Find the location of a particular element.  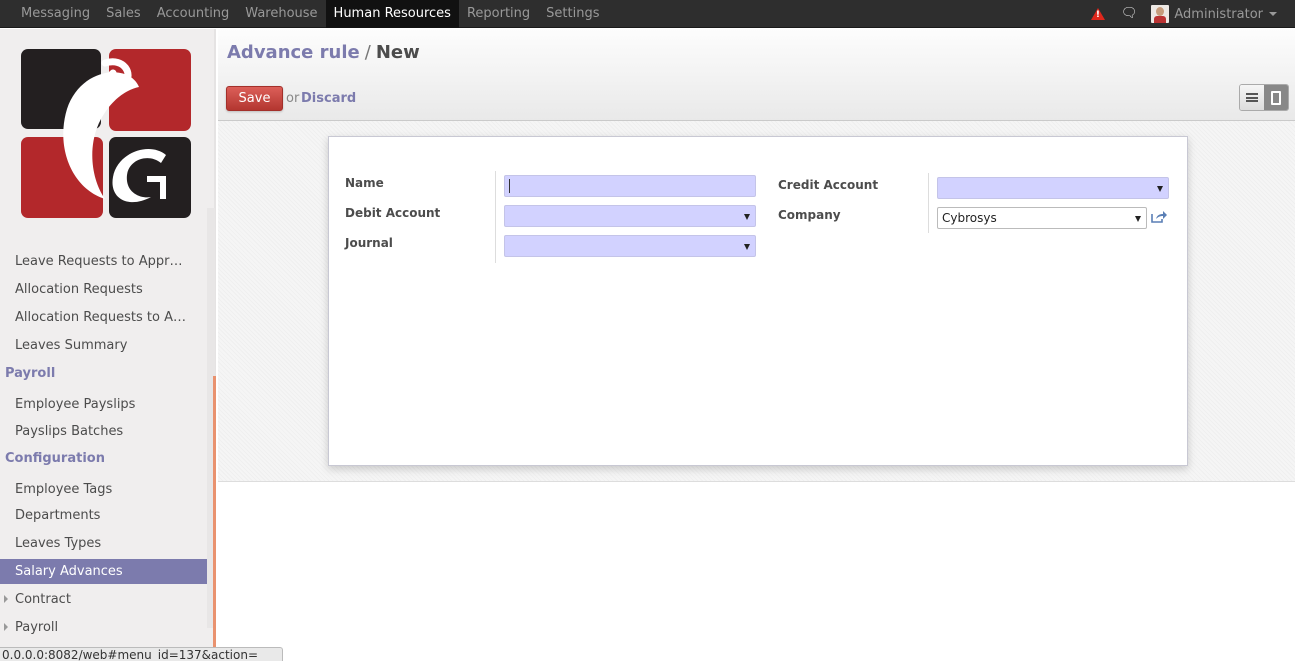

external-link-icon is located at coordinates (1159, 216).